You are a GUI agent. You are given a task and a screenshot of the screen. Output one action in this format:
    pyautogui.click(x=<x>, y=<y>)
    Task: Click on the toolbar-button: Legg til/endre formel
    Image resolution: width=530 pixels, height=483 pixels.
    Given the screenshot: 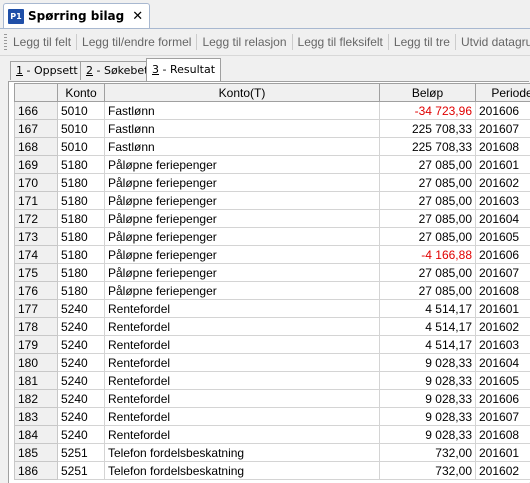 What is the action you would take?
    pyautogui.click(x=136, y=42)
    